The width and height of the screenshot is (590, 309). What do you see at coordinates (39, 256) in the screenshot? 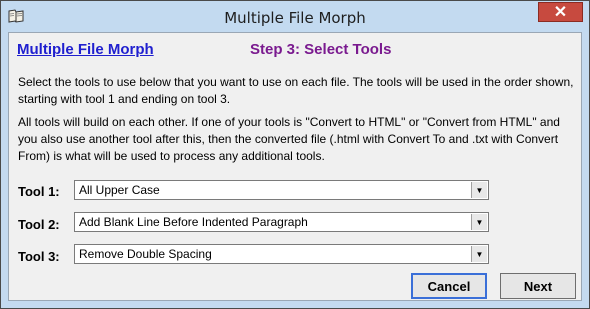
I see `tool-3-label: Tool 3:` at bounding box center [39, 256].